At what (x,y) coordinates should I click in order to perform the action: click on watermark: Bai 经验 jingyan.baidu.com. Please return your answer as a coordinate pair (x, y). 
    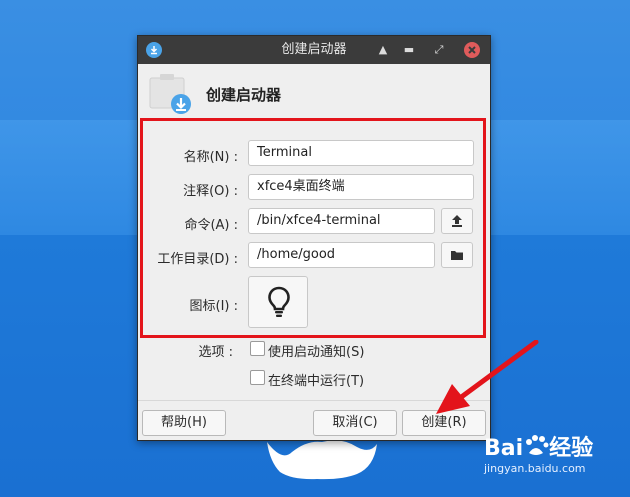
    Looking at the image, I should click on (539, 452).